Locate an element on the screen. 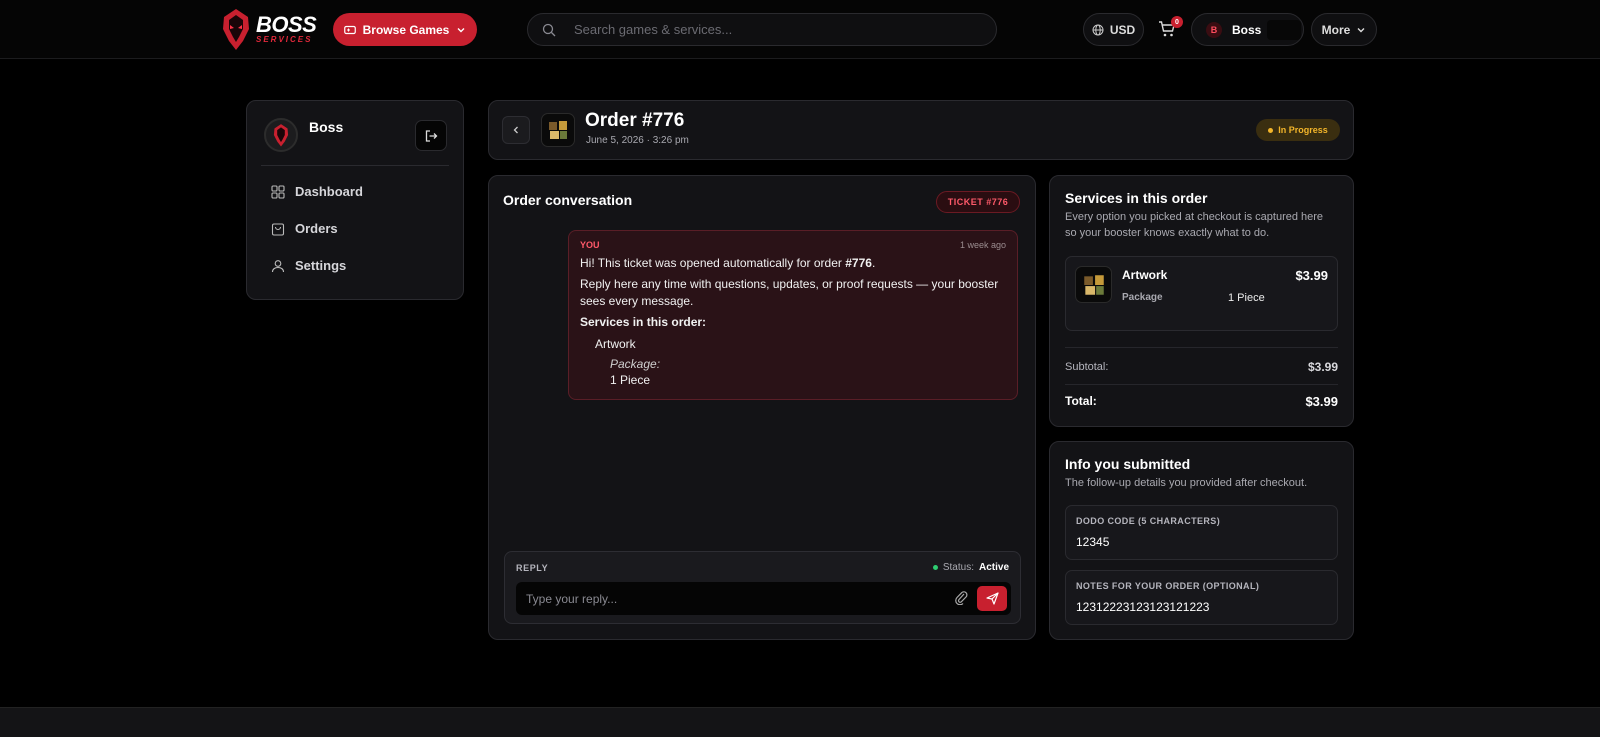 The width and height of the screenshot is (1600, 737). message-line-3: sees every message. is located at coordinates (637, 301).